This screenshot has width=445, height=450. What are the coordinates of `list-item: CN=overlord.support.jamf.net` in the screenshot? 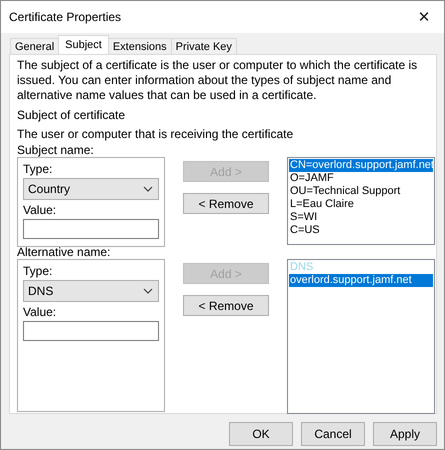 It's located at (361, 165).